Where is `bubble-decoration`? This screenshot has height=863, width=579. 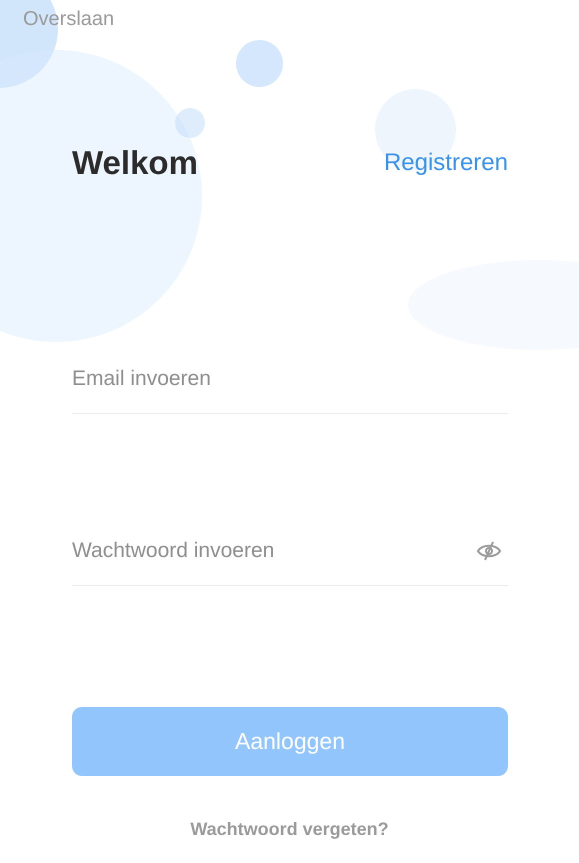
bubble-decoration is located at coordinates (259, 63).